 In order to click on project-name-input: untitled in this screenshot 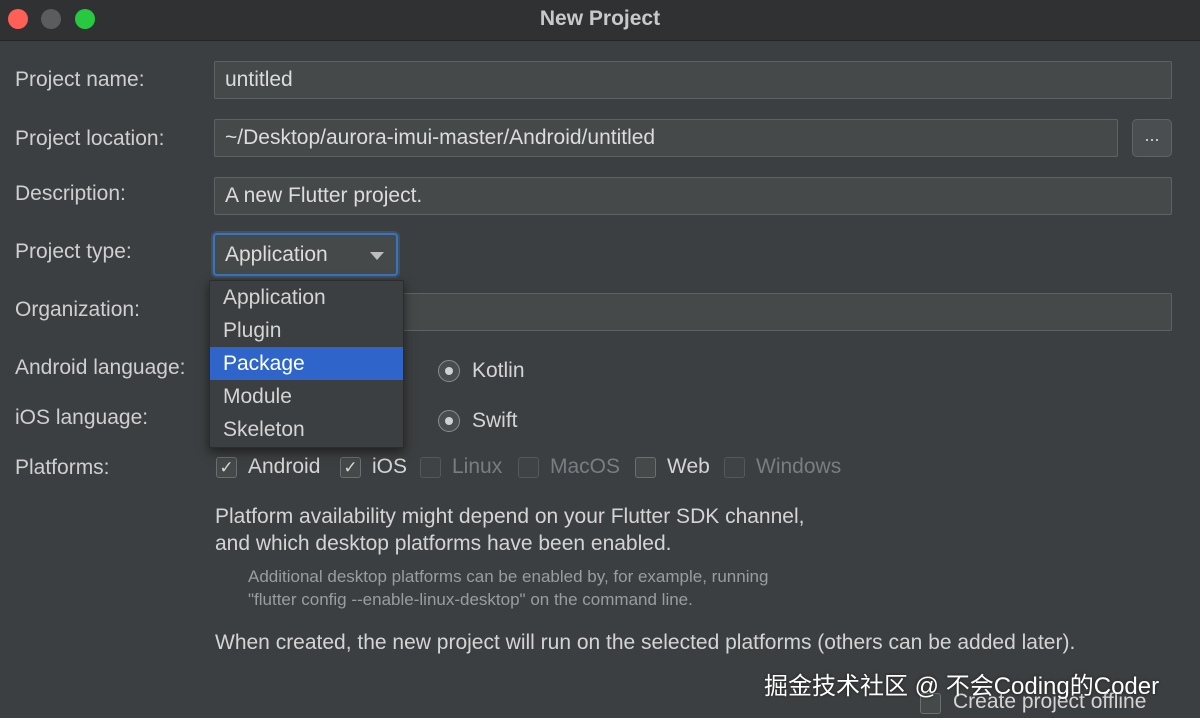, I will do `click(693, 80)`.